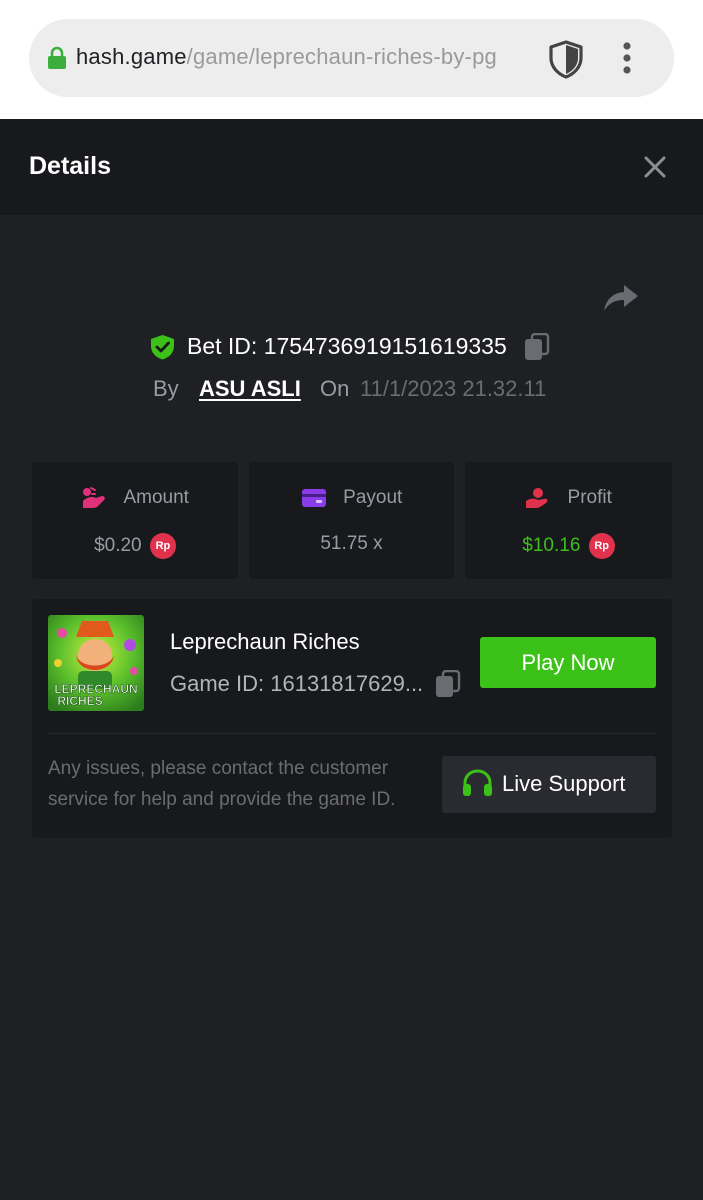  I want to click on page-title: Details, so click(70, 166).